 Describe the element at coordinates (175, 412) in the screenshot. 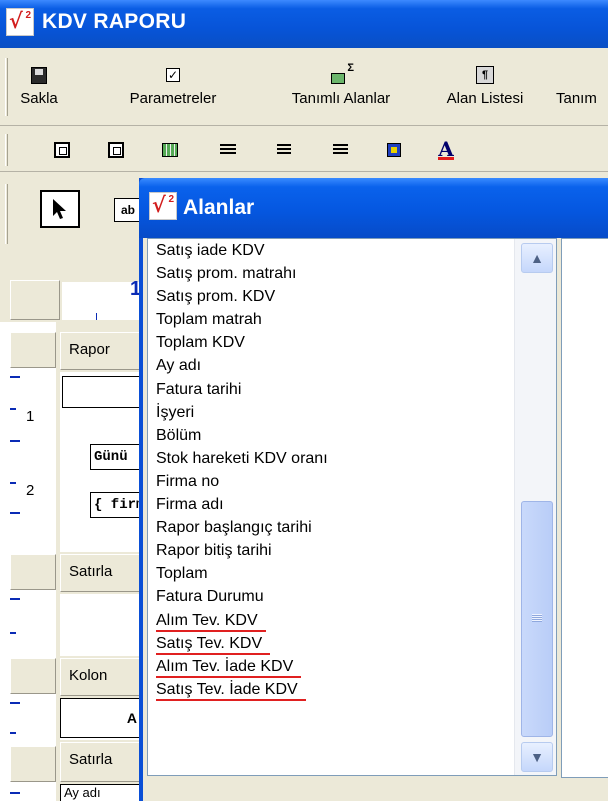

I see `list-item-label: İşyeri` at that location.